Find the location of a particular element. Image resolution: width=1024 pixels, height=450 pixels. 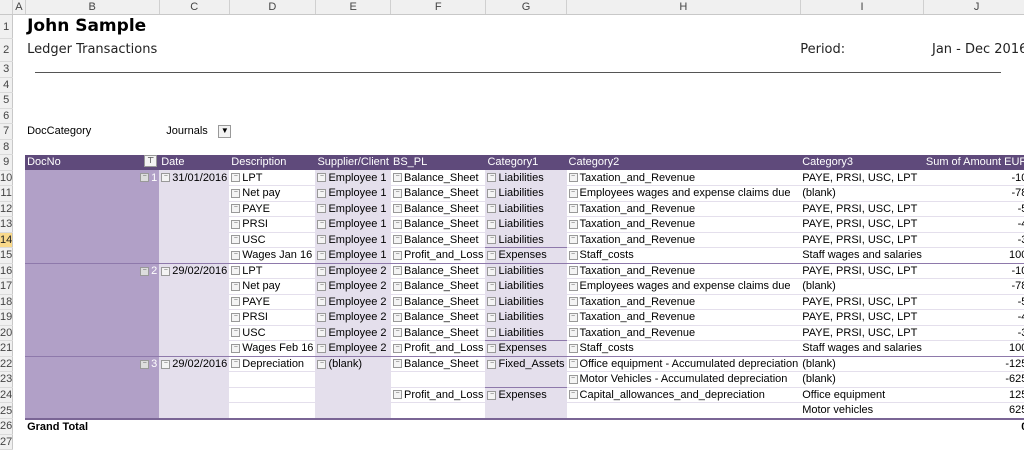

sort-filter-icon: ⊤ is located at coordinates (151, 161).